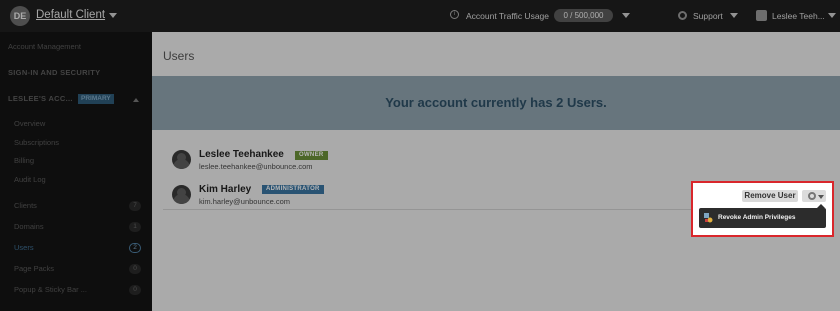 This screenshot has height=311, width=840. Describe the element at coordinates (30, 179) in the screenshot. I see `sidebar-item-audit-log: Audit Log` at that location.